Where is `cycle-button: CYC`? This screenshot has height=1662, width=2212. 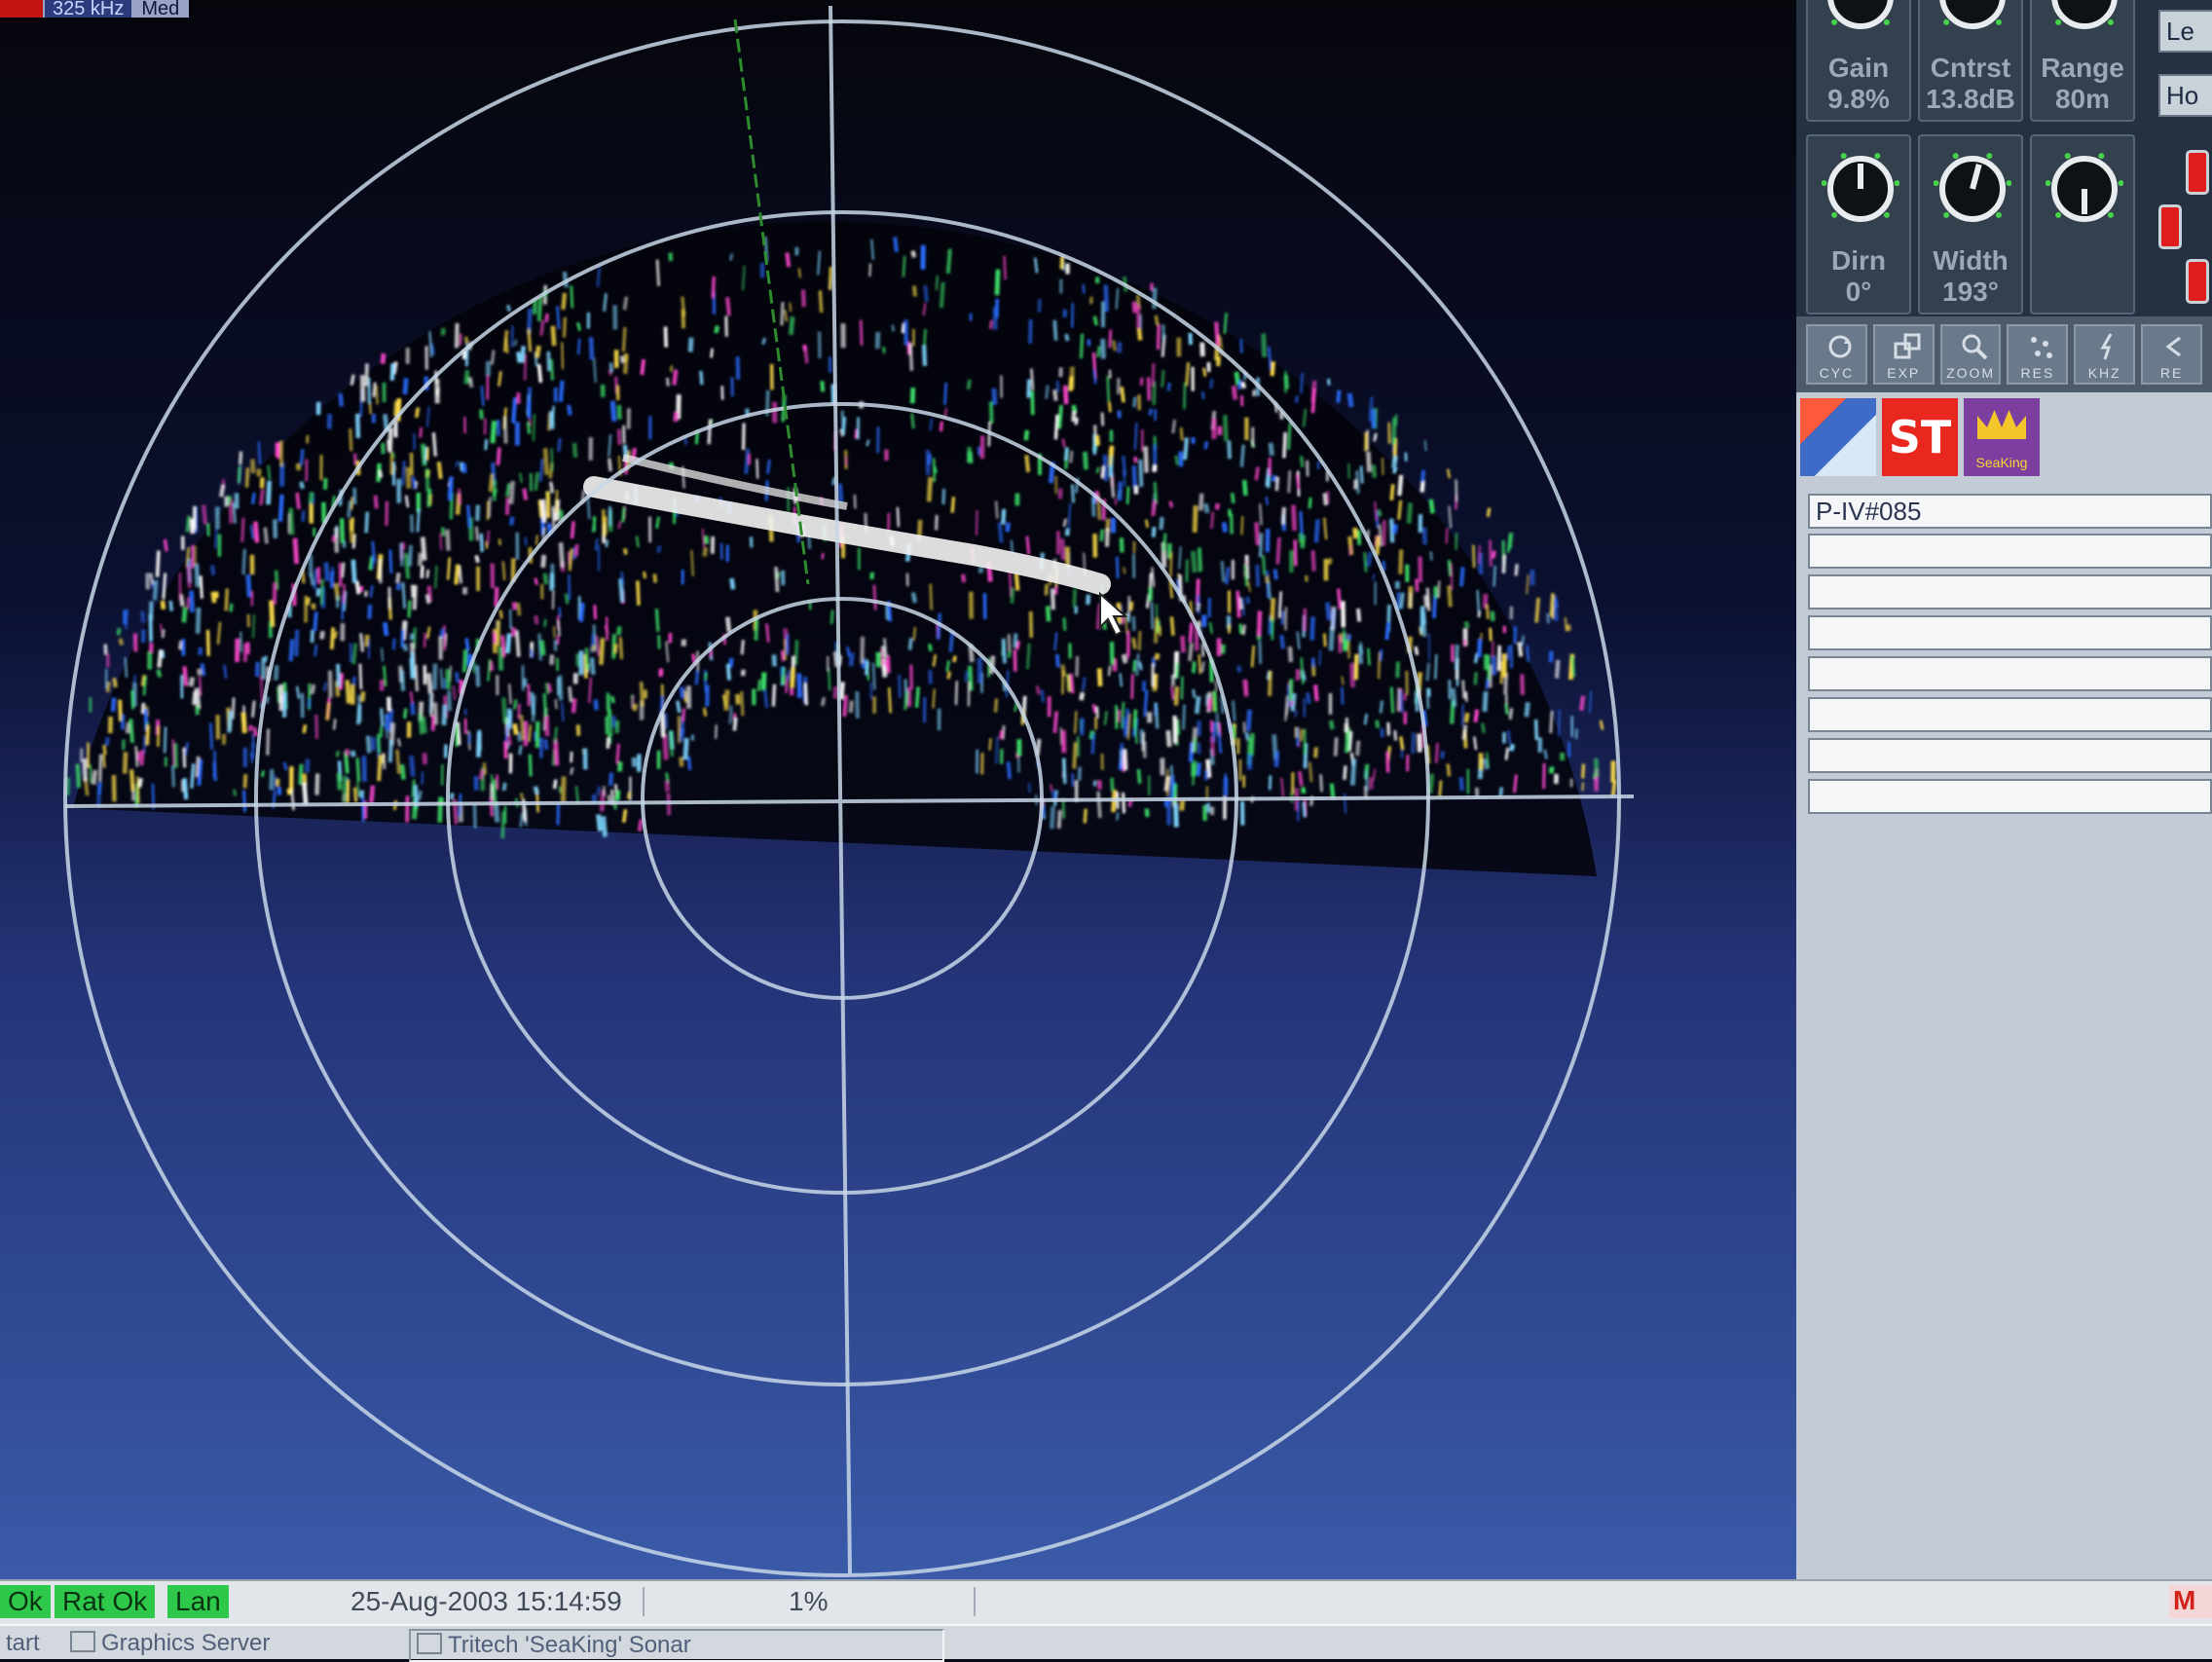
cycle-button: CYC is located at coordinates (1836, 354).